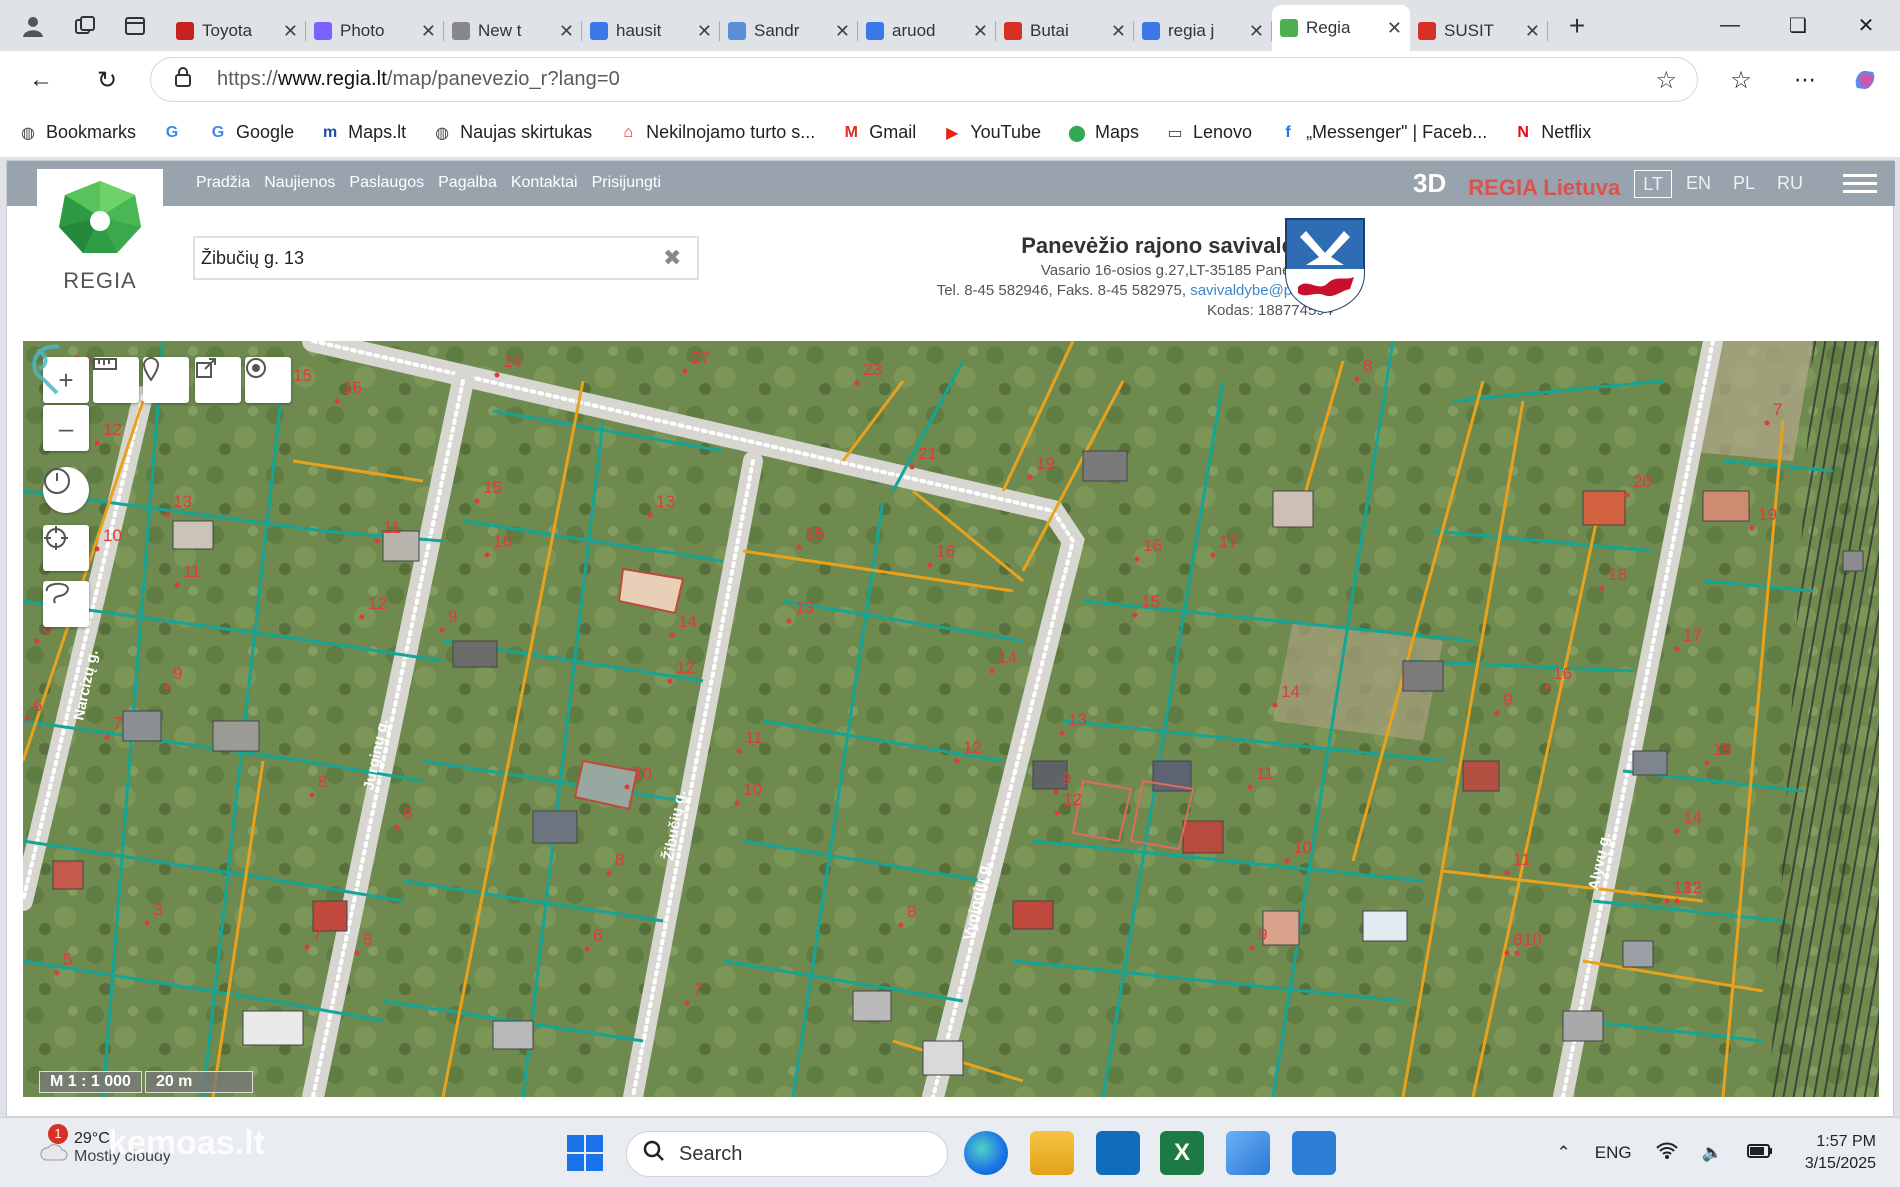 Image resolution: width=1900 pixels, height=1187 pixels. Describe the element at coordinates (544, 183) in the screenshot. I see `menu-link: Kontaktai` at that location.